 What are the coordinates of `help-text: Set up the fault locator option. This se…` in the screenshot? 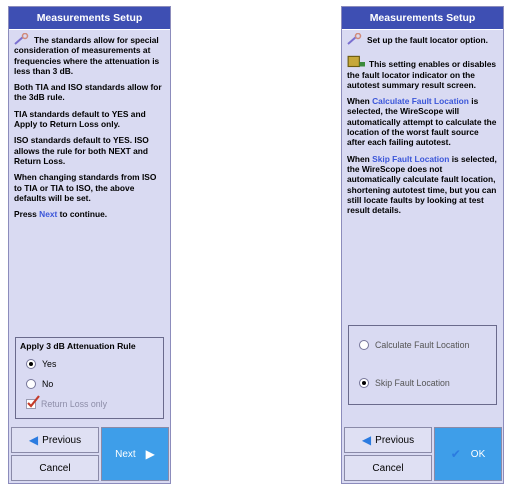 It's located at (422, 127).